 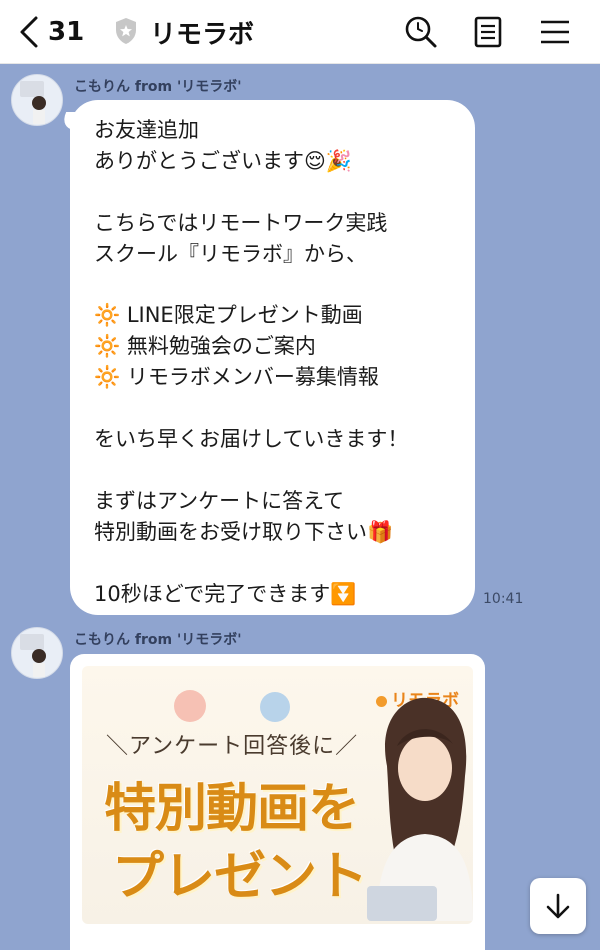 What do you see at coordinates (232, 809) in the screenshot?
I see `banner-headline-line1: 特別動画を` at bounding box center [232, 809].